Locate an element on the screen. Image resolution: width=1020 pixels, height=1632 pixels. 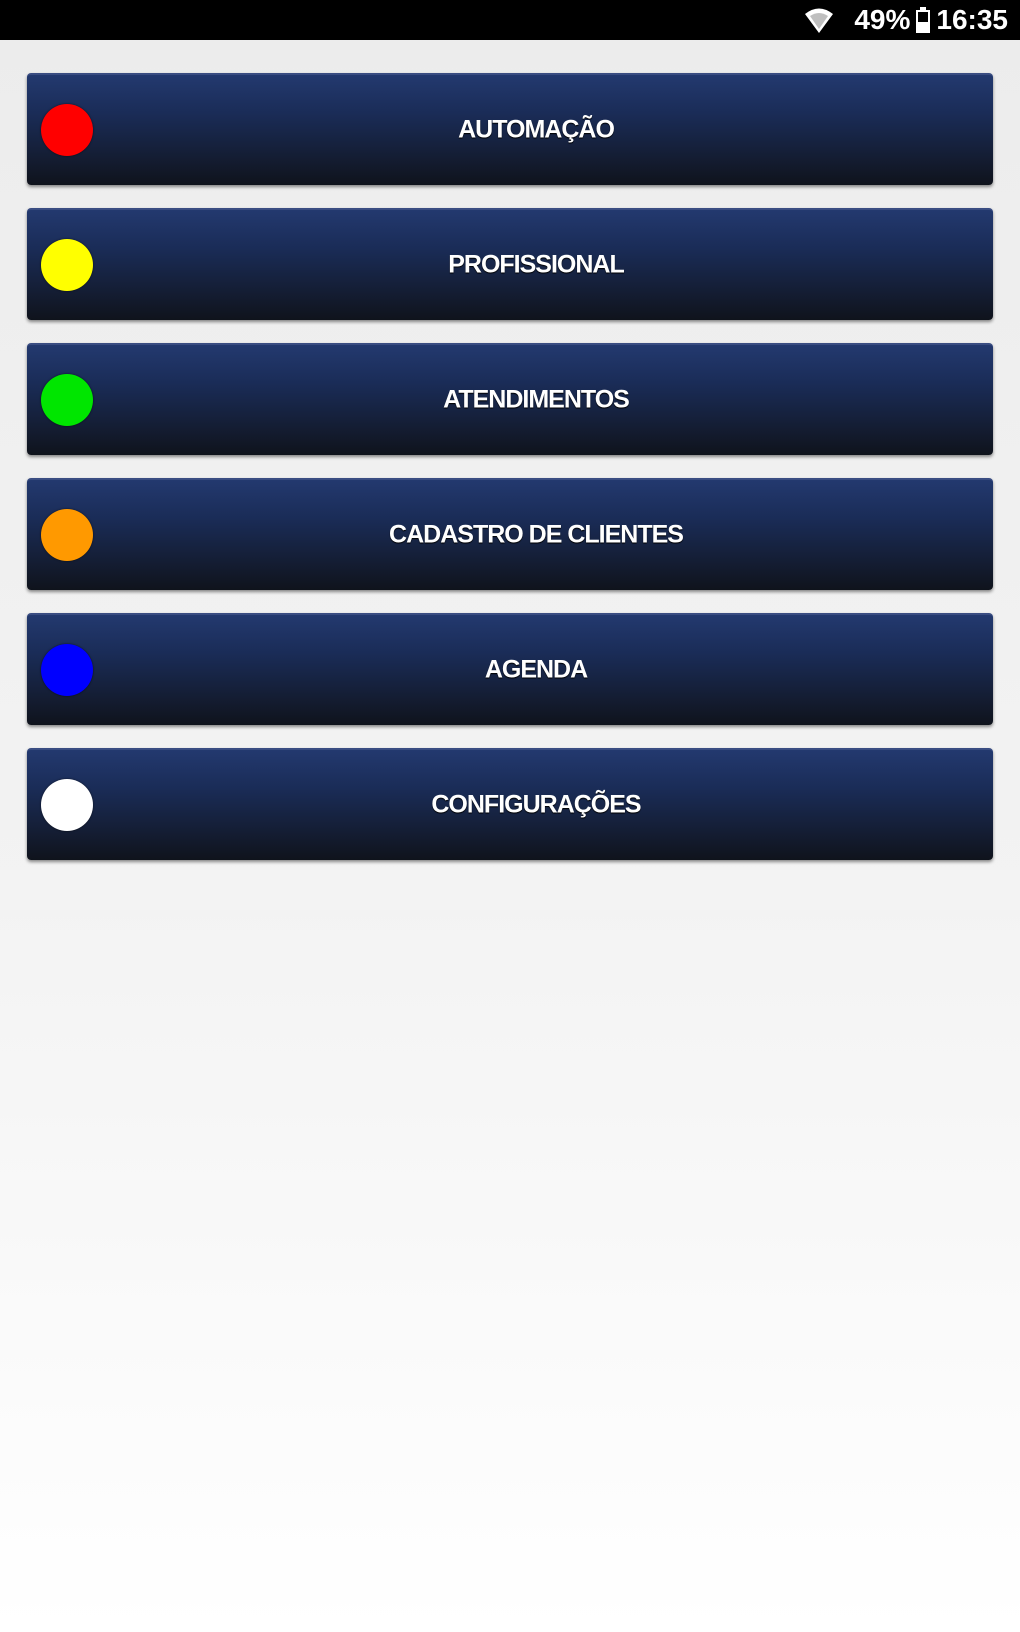
battery-icon is located at coordinates (923, 20).